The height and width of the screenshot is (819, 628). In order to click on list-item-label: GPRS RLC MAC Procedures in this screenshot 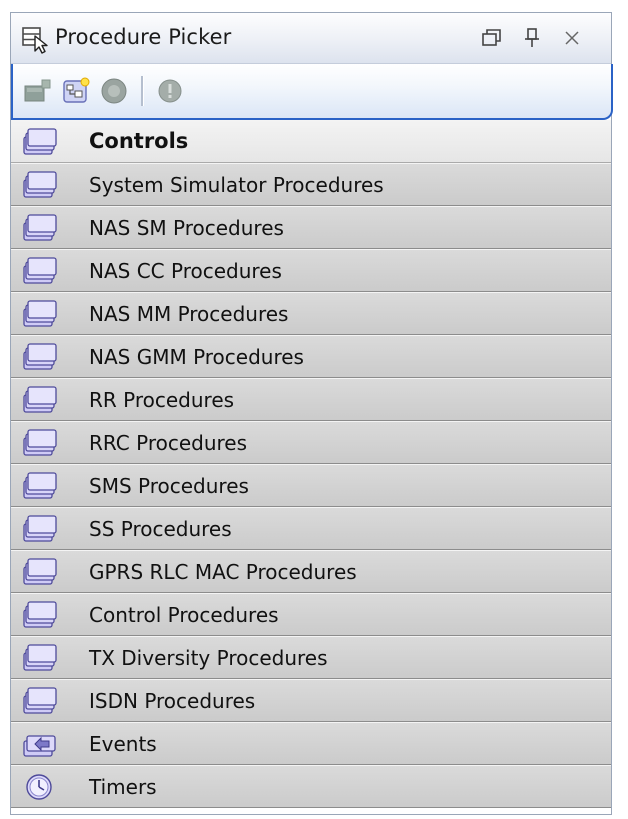, I will do `click(223, 572)`.